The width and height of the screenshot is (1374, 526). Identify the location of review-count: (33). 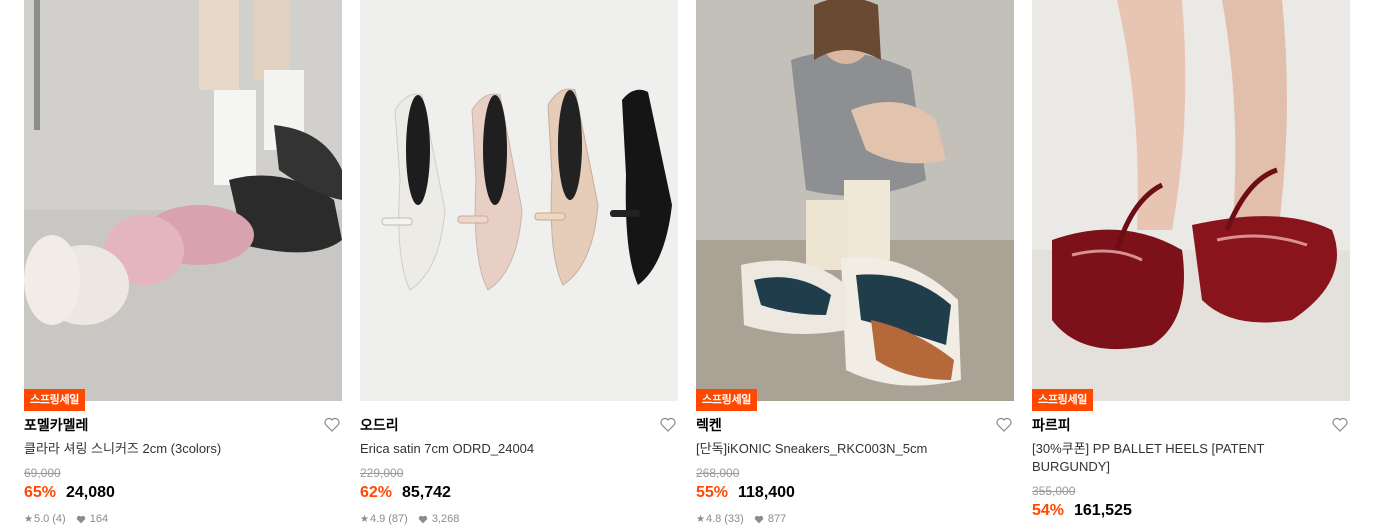
(734, 519).